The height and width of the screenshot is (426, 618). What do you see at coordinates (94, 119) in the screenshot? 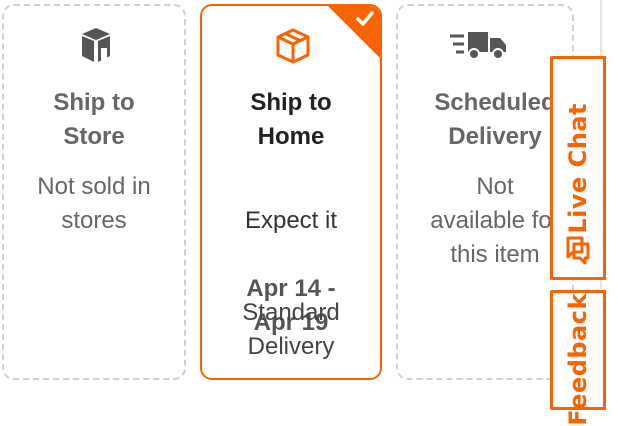
I see `option-title: Ship to Store` at bounding box center [94, 119].